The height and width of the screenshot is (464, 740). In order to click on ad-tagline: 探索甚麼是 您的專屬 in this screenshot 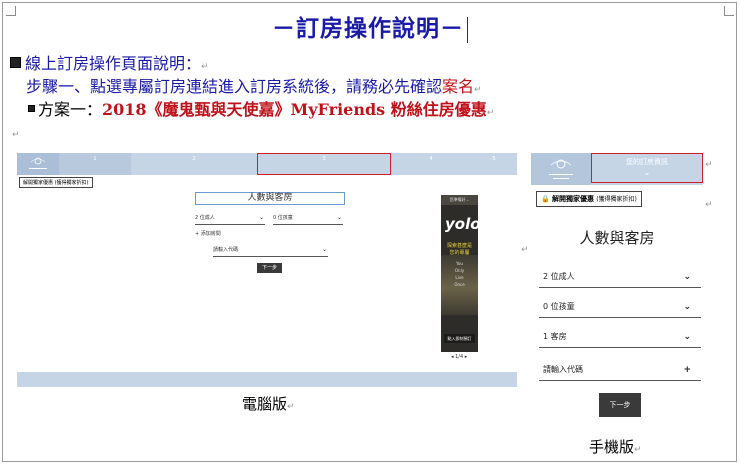, I will do `click(459, 249)`.